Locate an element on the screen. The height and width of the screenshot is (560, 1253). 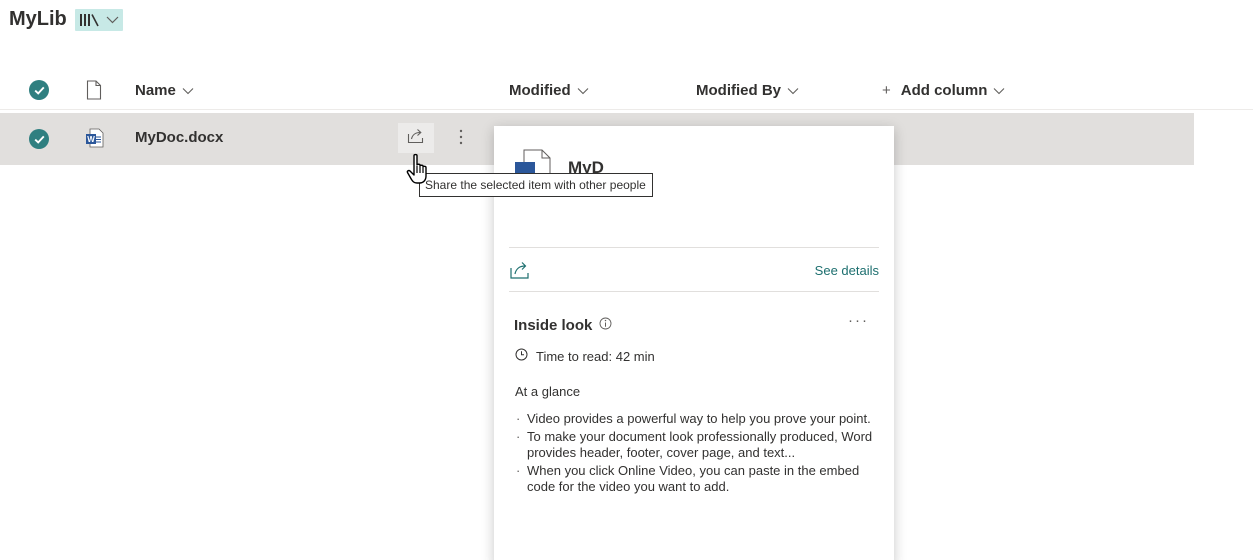
column-header-modified-by-label: Modified By is located at coordinates (738, 90).